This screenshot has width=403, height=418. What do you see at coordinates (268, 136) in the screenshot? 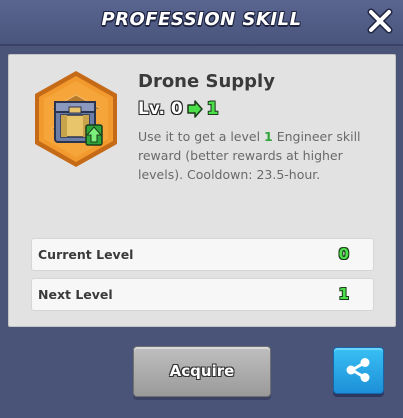
I see `description-highlight-level: 1` at bounding box center [268, 136].